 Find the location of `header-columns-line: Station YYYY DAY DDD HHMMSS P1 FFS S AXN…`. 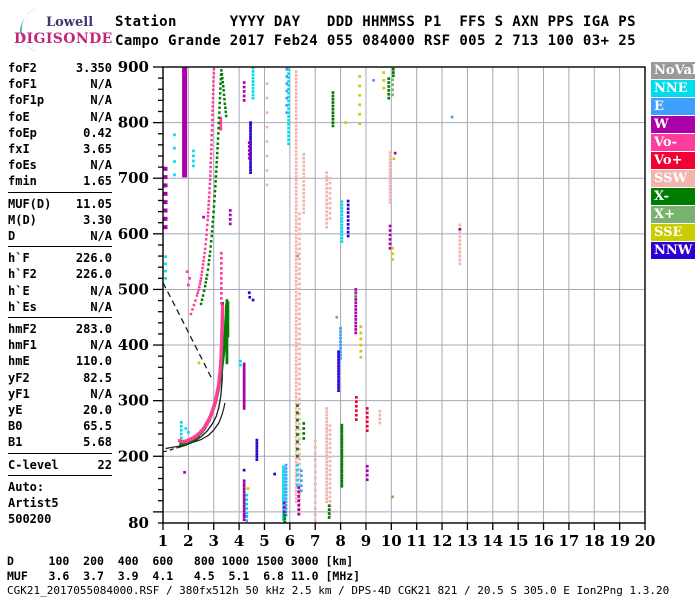

header-columns-line: Station YYYY DAY DDD HHMMSS P1 FFS S AXN… is located at coordinates (375, 22).